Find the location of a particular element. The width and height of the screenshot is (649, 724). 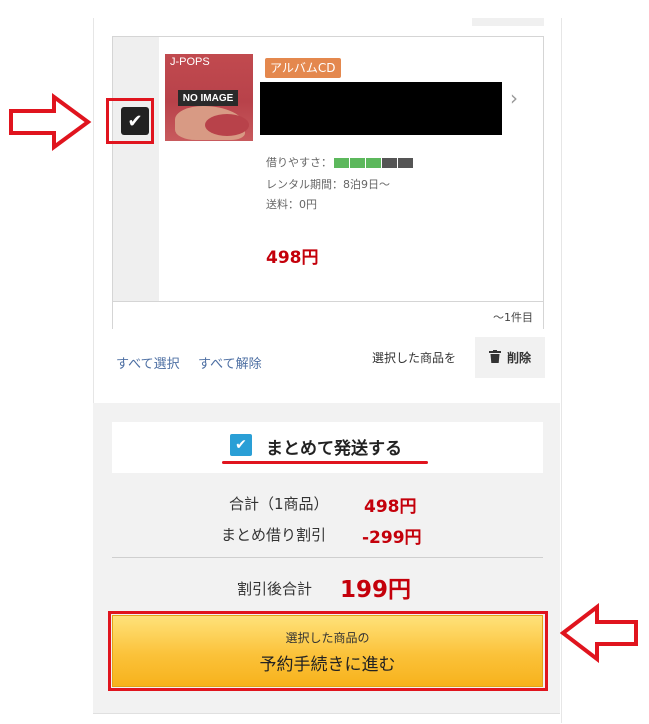

no-image-label: NO IMAGE is located at coordinates (208, 98).